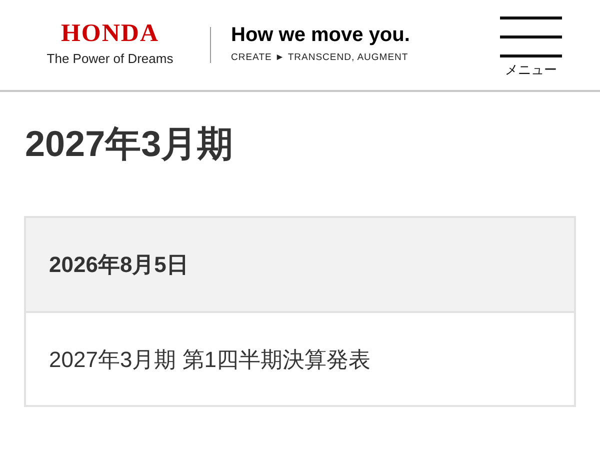 The height and width of the screenshot is (449, 600). I want to click on event-date: 2026年8月5日, so click(118, 265).